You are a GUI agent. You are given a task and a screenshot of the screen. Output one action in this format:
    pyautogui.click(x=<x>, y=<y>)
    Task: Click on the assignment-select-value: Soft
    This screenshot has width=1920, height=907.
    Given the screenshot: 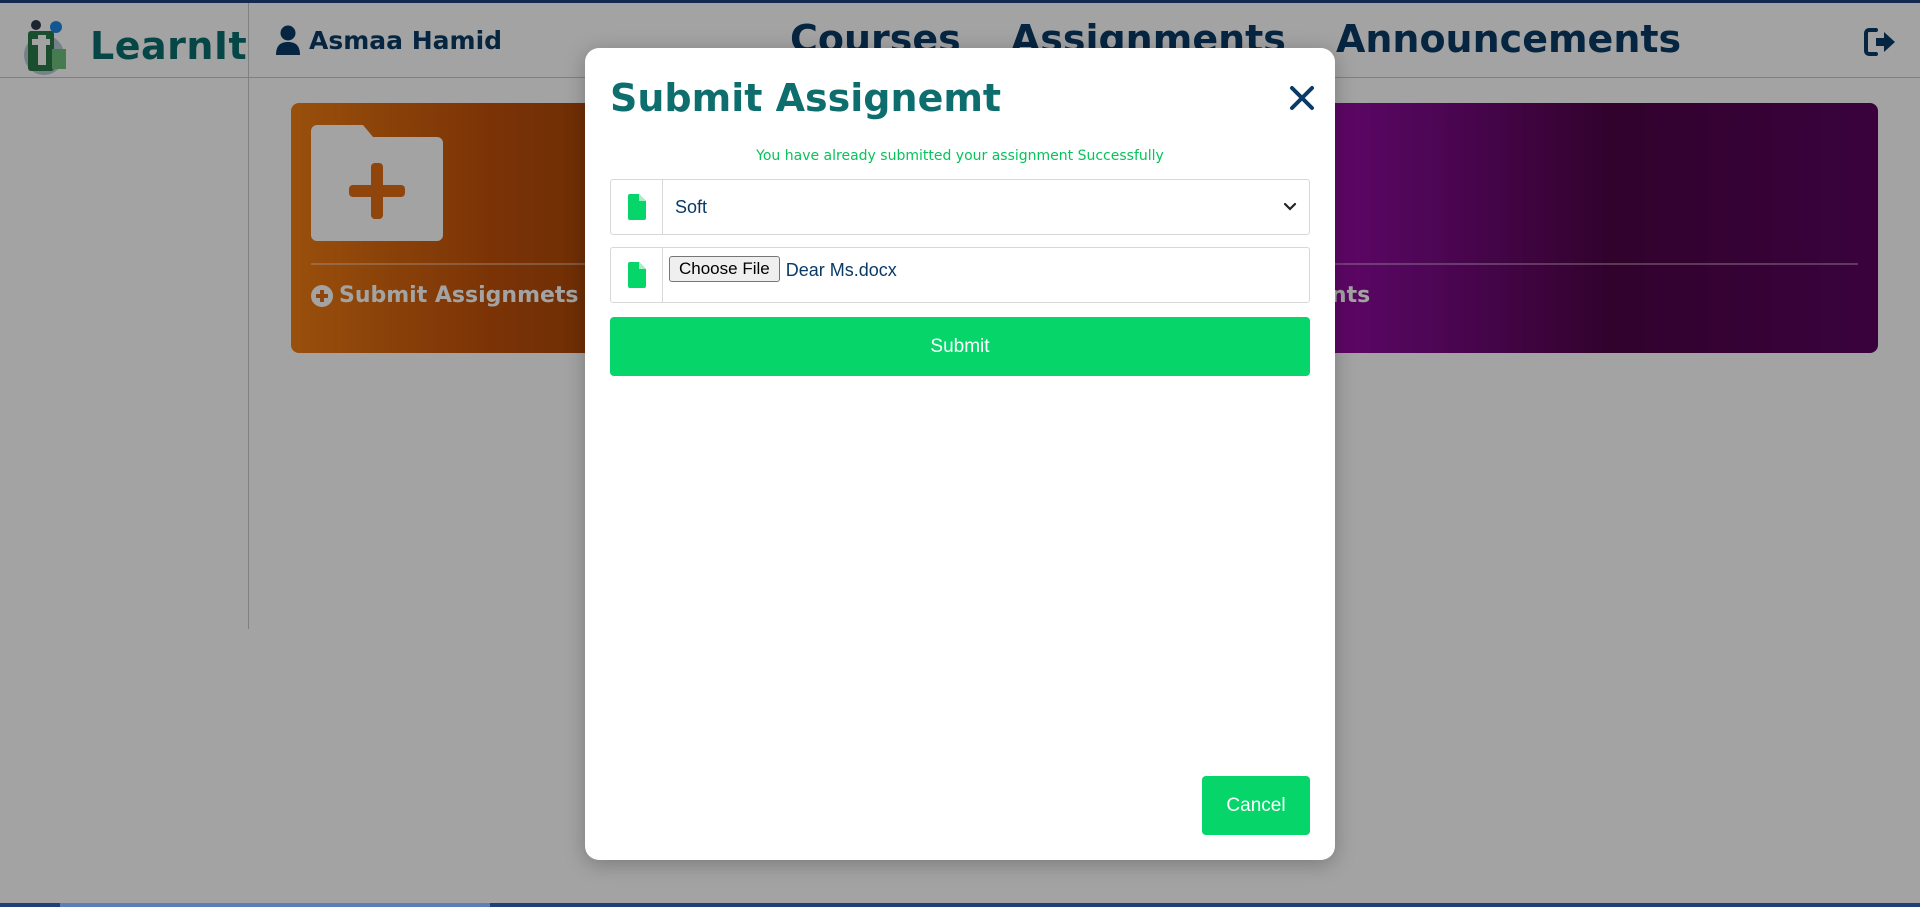 What is the action you would take?
    pyautogui.click(x=691, y=206)
    